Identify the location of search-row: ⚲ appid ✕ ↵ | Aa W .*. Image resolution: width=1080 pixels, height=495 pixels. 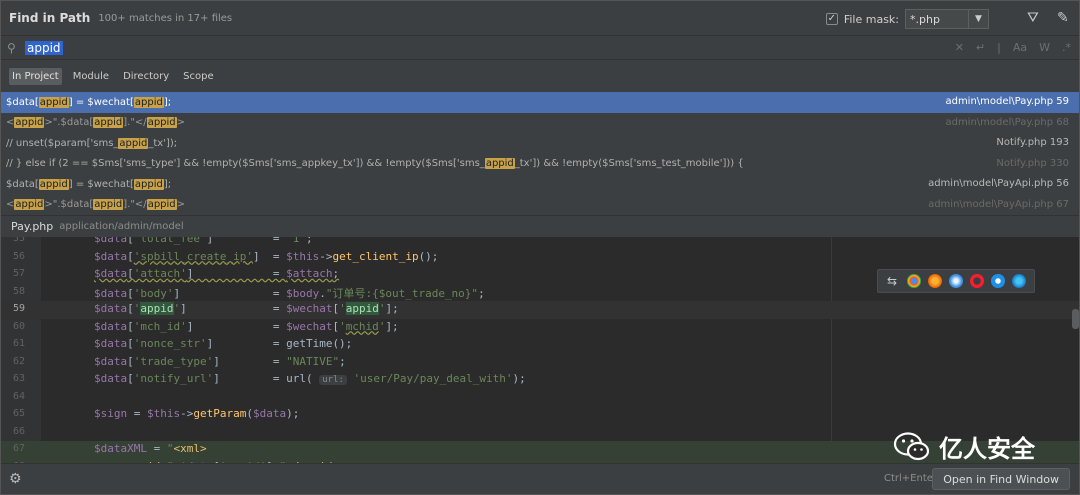
(540, 47).